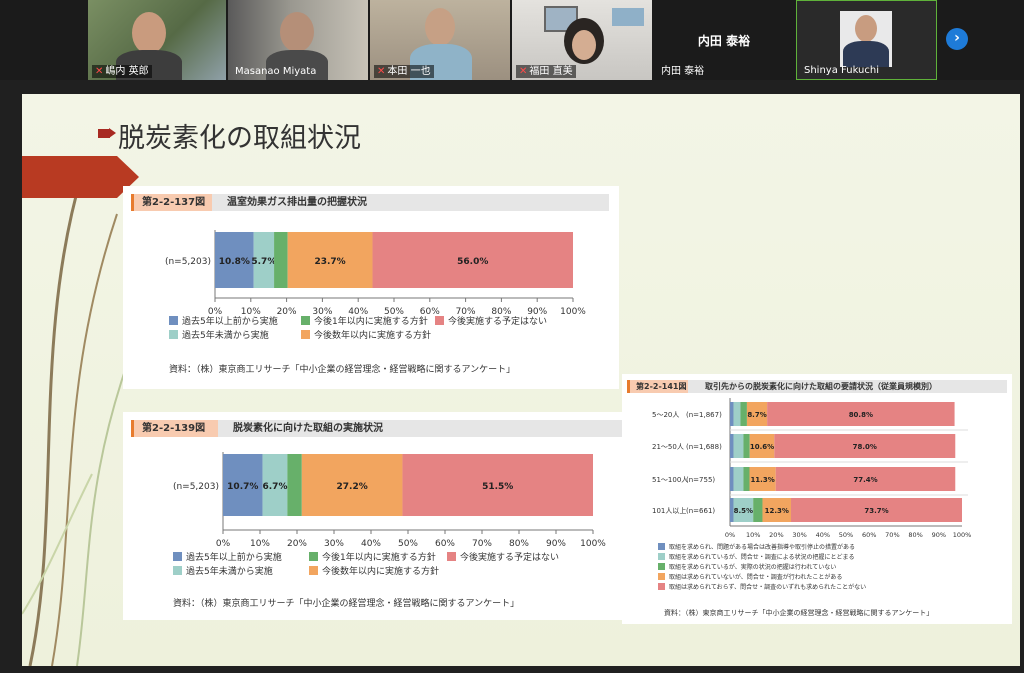 Image resolution: width=1024 pixels, height=673 pixels. I want to click on participant-name: 内田 泰裕, so click(683, 71).